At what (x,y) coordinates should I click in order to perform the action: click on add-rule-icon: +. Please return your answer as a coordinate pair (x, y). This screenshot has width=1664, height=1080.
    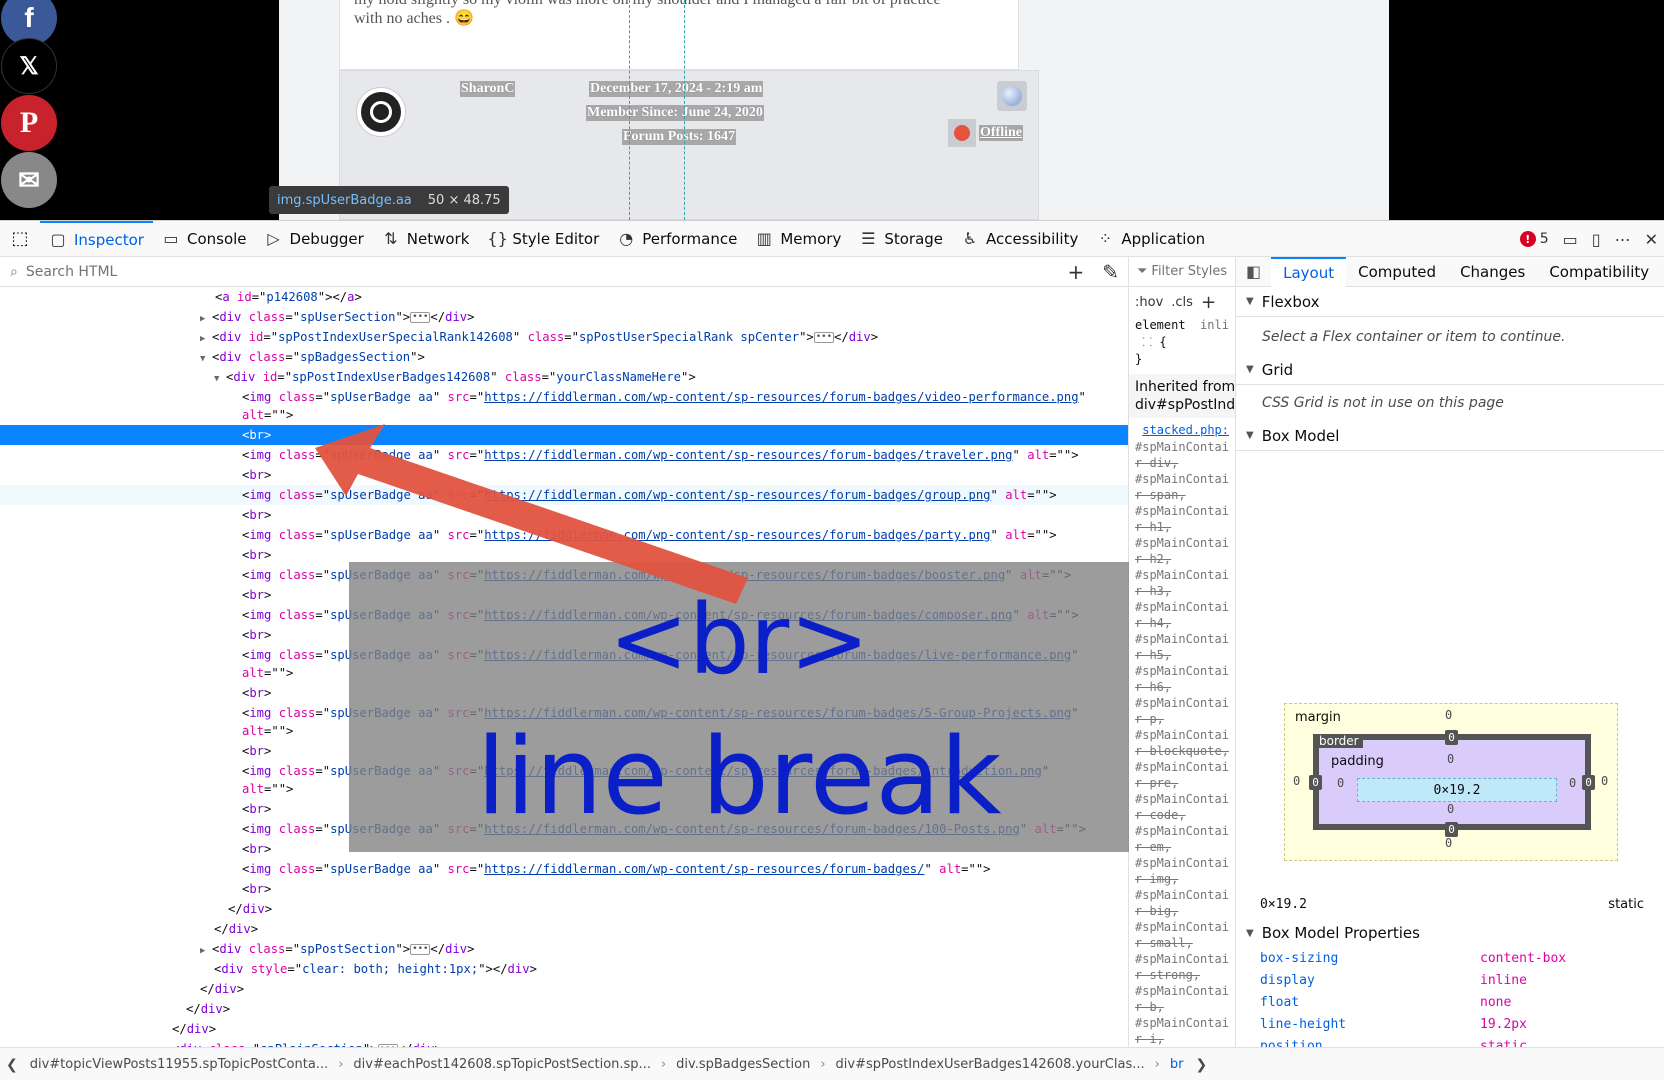
    Looking at the image, I should click on (1208, 302).